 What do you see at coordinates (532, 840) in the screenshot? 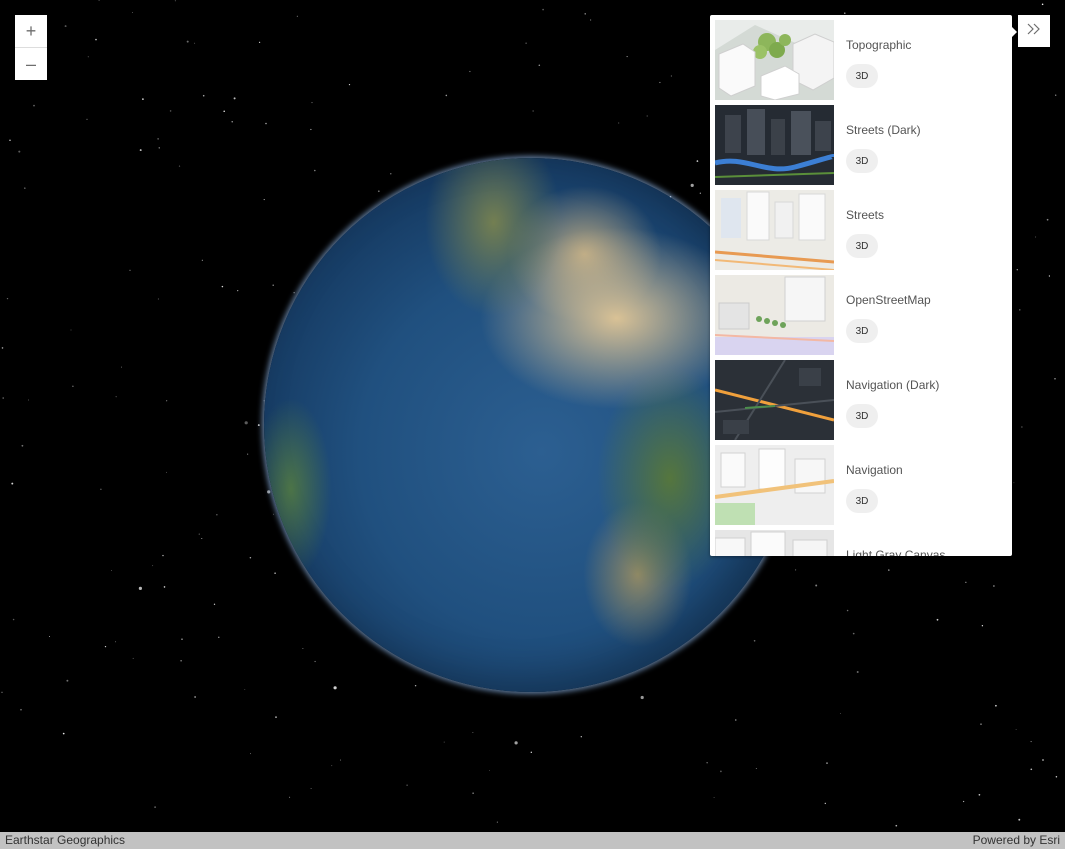
I see `attribution-bar: Earthstar Geographics Powered by Esri` at bounding box center [532, 840].